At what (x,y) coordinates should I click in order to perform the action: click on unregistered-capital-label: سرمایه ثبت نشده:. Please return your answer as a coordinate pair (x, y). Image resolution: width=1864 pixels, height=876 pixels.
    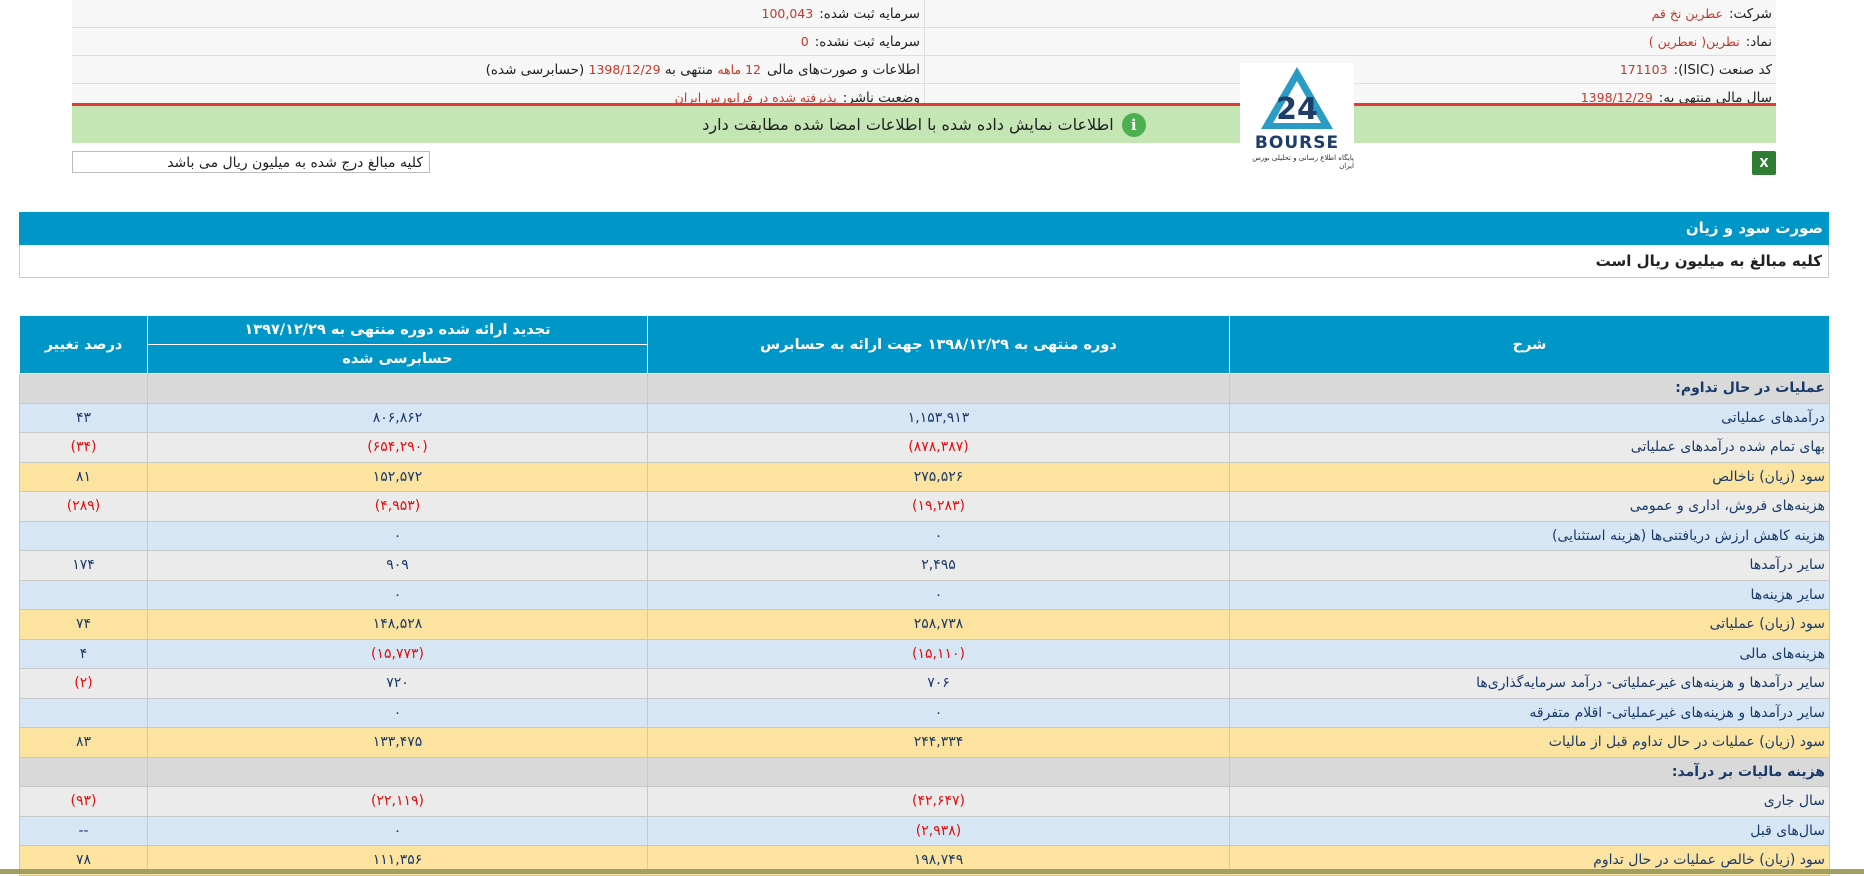
    Looking at the image, I should click on (867, 41).